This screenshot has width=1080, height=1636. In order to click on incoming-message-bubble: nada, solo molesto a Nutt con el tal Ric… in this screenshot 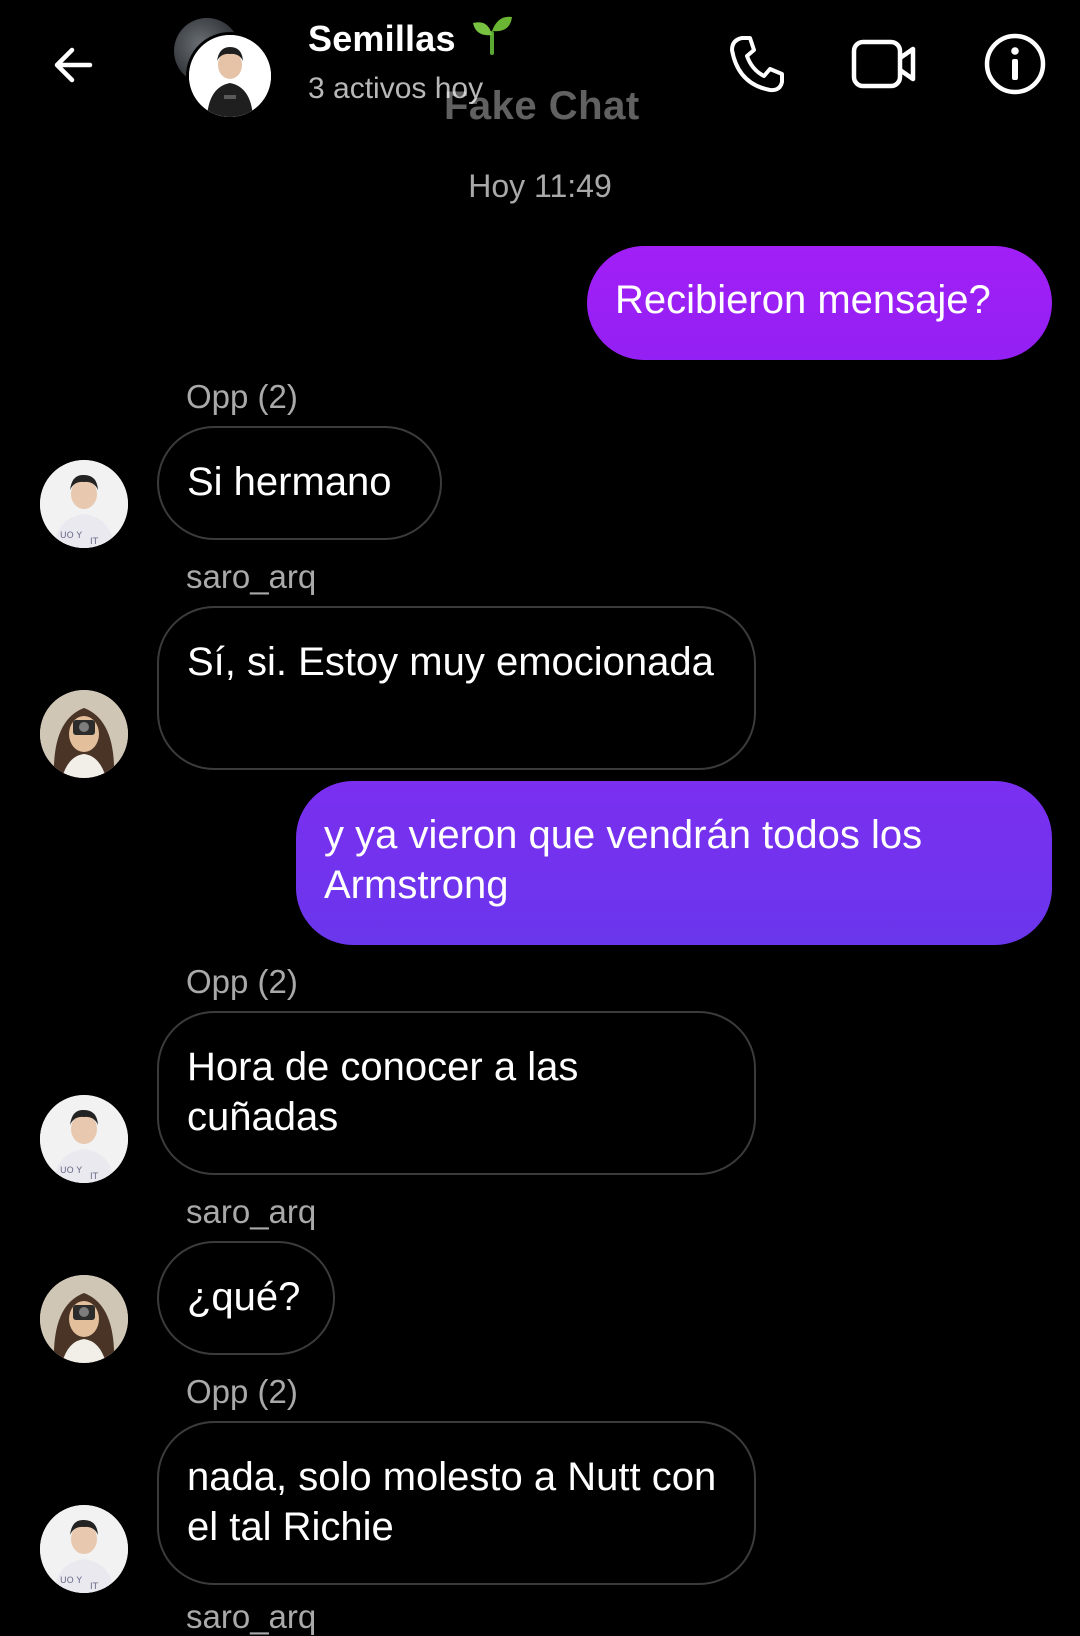, I will do `click(456, 1503)`.